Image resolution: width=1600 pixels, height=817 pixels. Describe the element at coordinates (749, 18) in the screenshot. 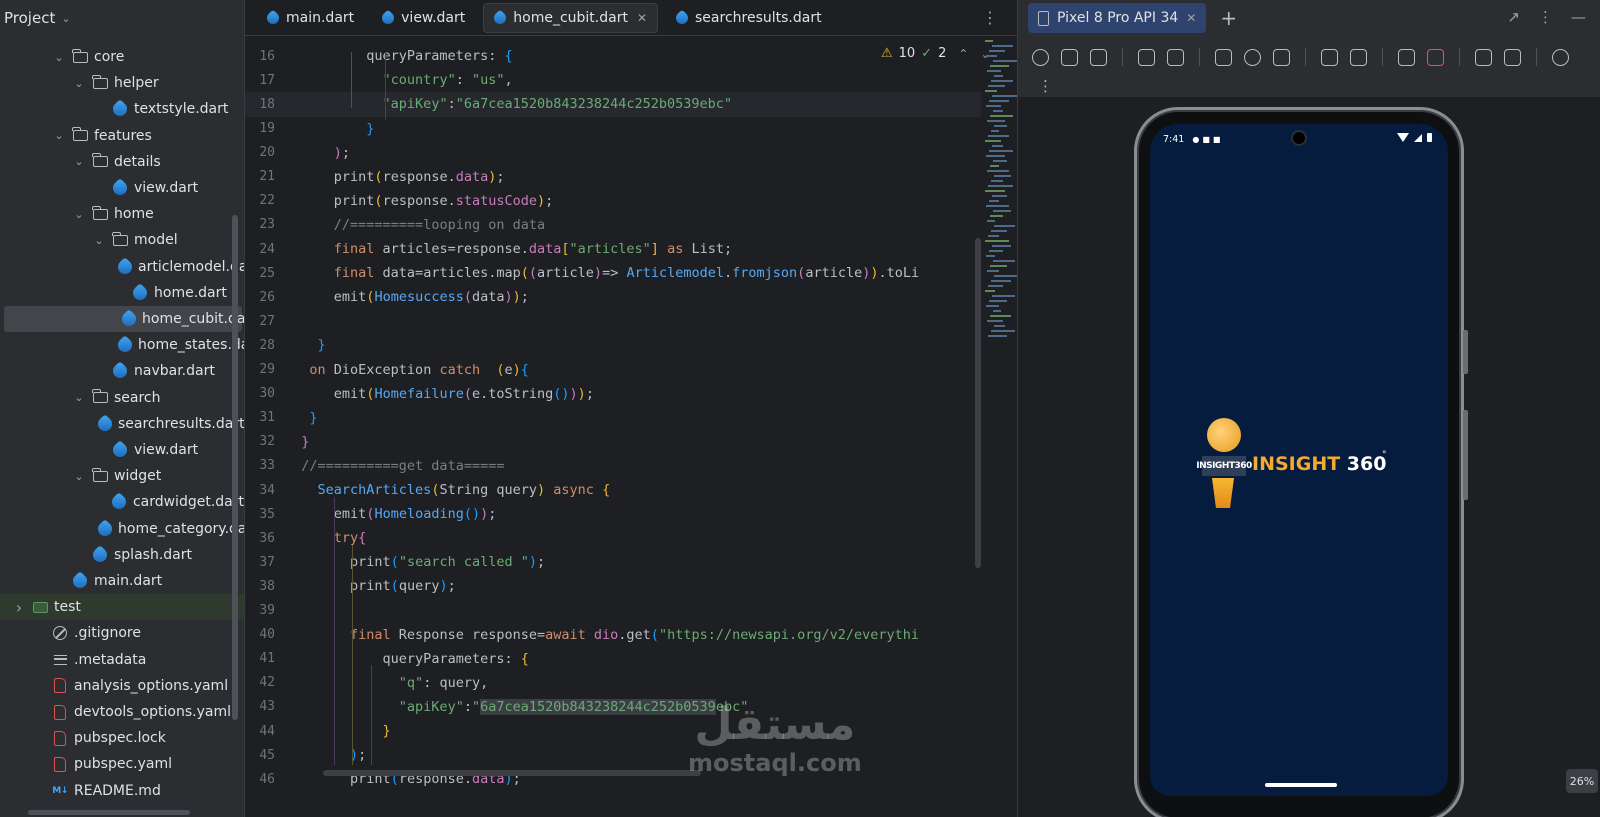

I see `editor-tab: searchresults.dart` at that location.